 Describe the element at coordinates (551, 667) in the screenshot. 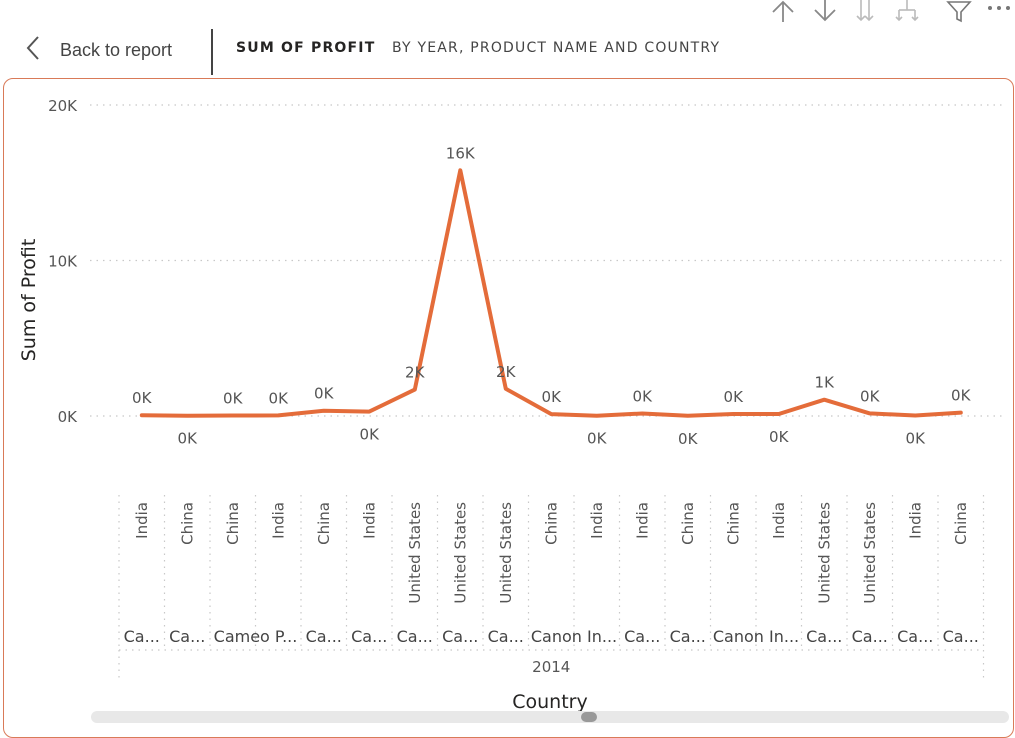

I see `year-label: 2014` at that location.